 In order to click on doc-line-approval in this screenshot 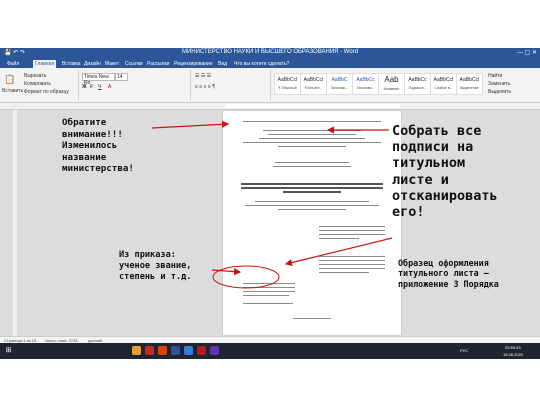, I will do `click(269, 284)`.